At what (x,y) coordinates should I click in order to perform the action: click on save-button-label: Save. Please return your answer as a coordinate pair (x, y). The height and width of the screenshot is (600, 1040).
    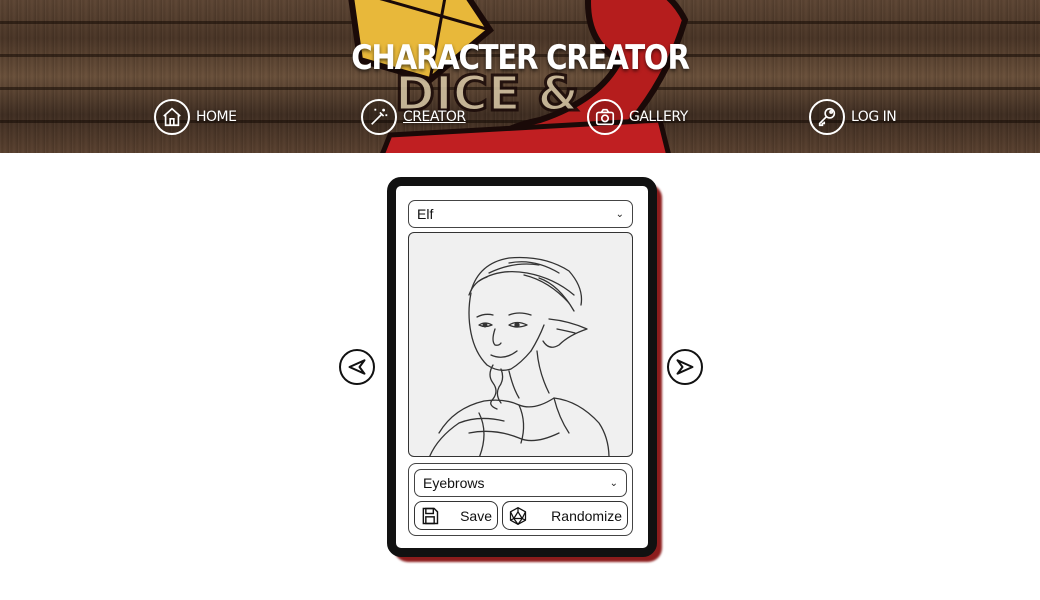
    Looking at the image, I should click on (476, 515).